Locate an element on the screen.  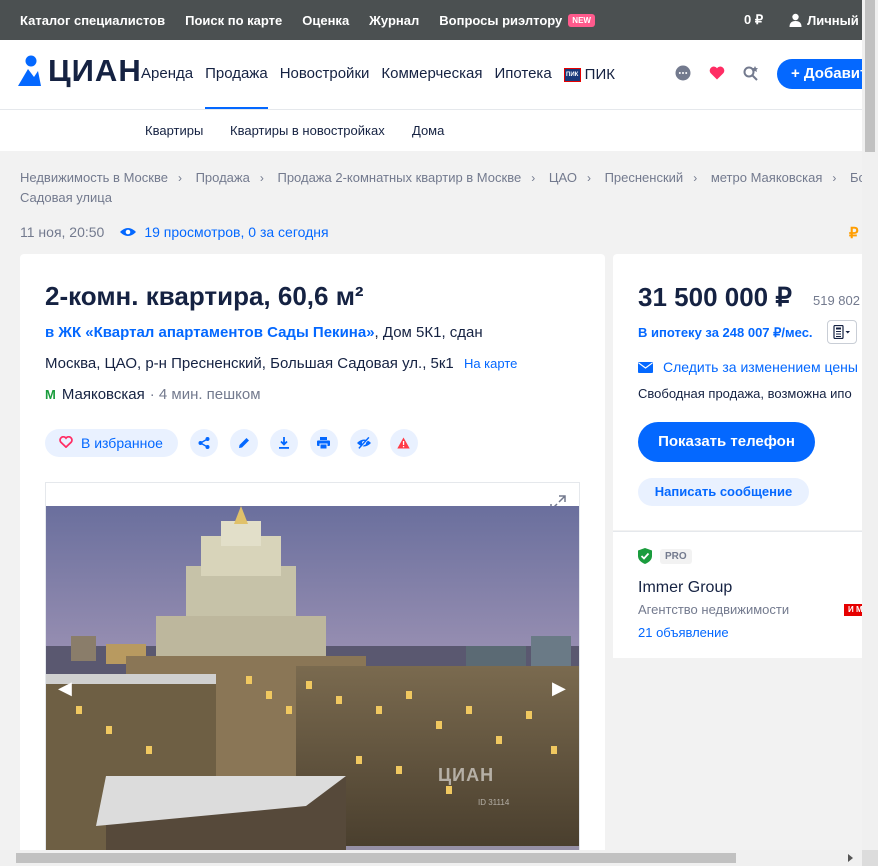
agent-type: Агентство недвижимости is located at coordinates (714, 609).